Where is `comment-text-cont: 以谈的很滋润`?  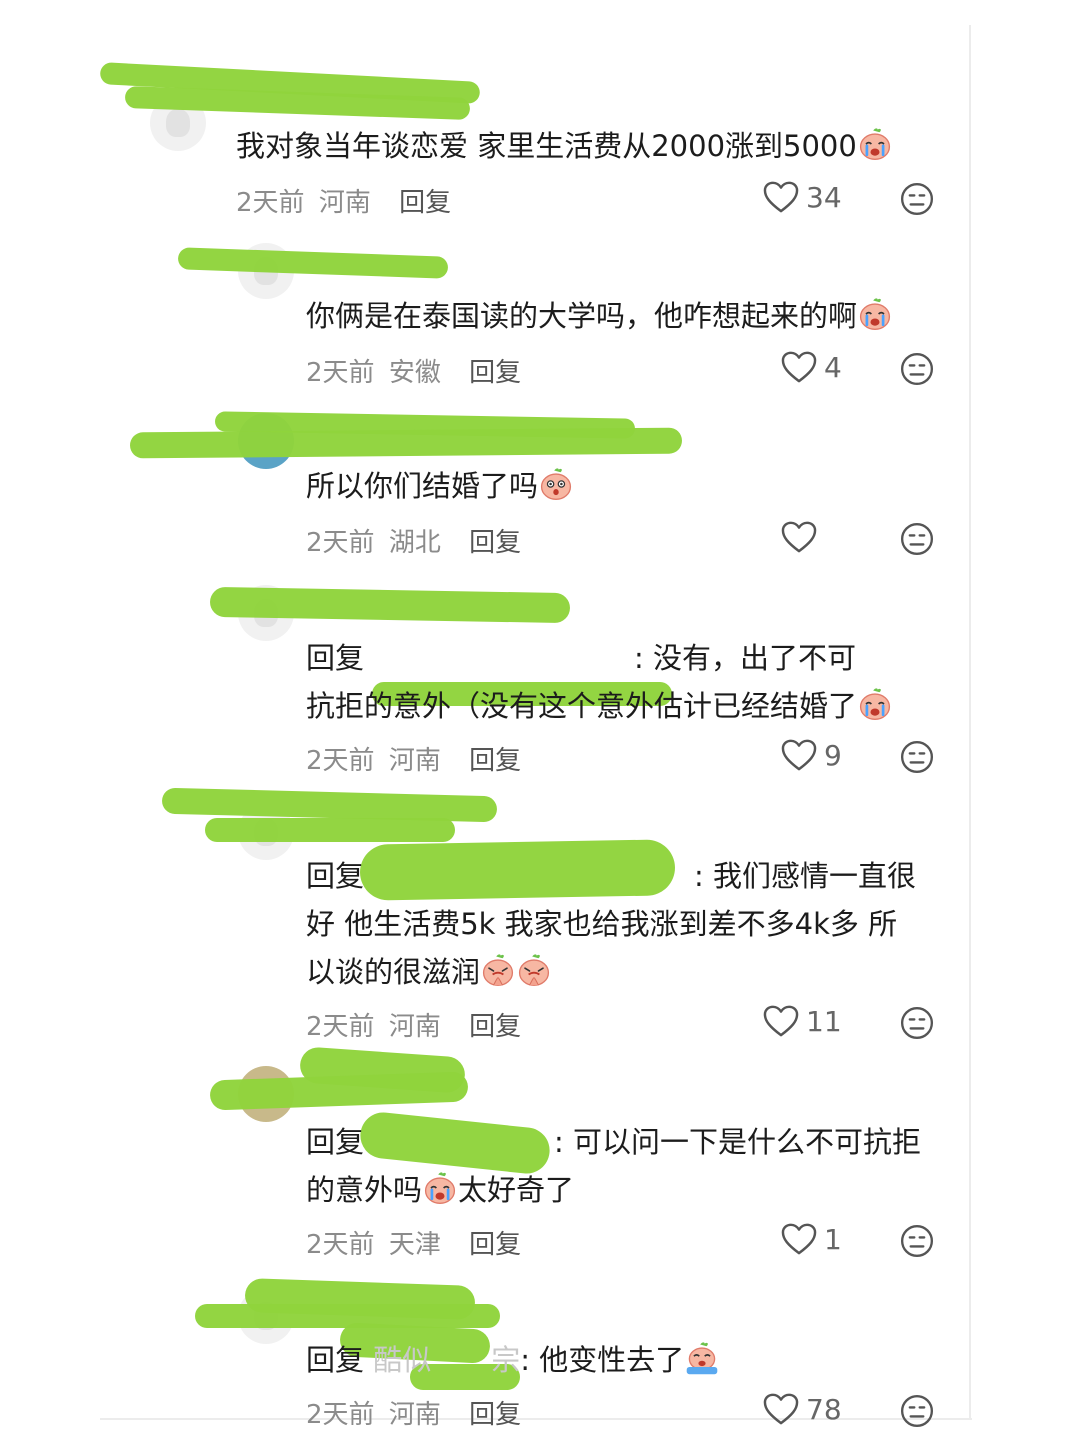 comment-text-cont: 以谈的很滋润 is located at coordinates (429, 972).